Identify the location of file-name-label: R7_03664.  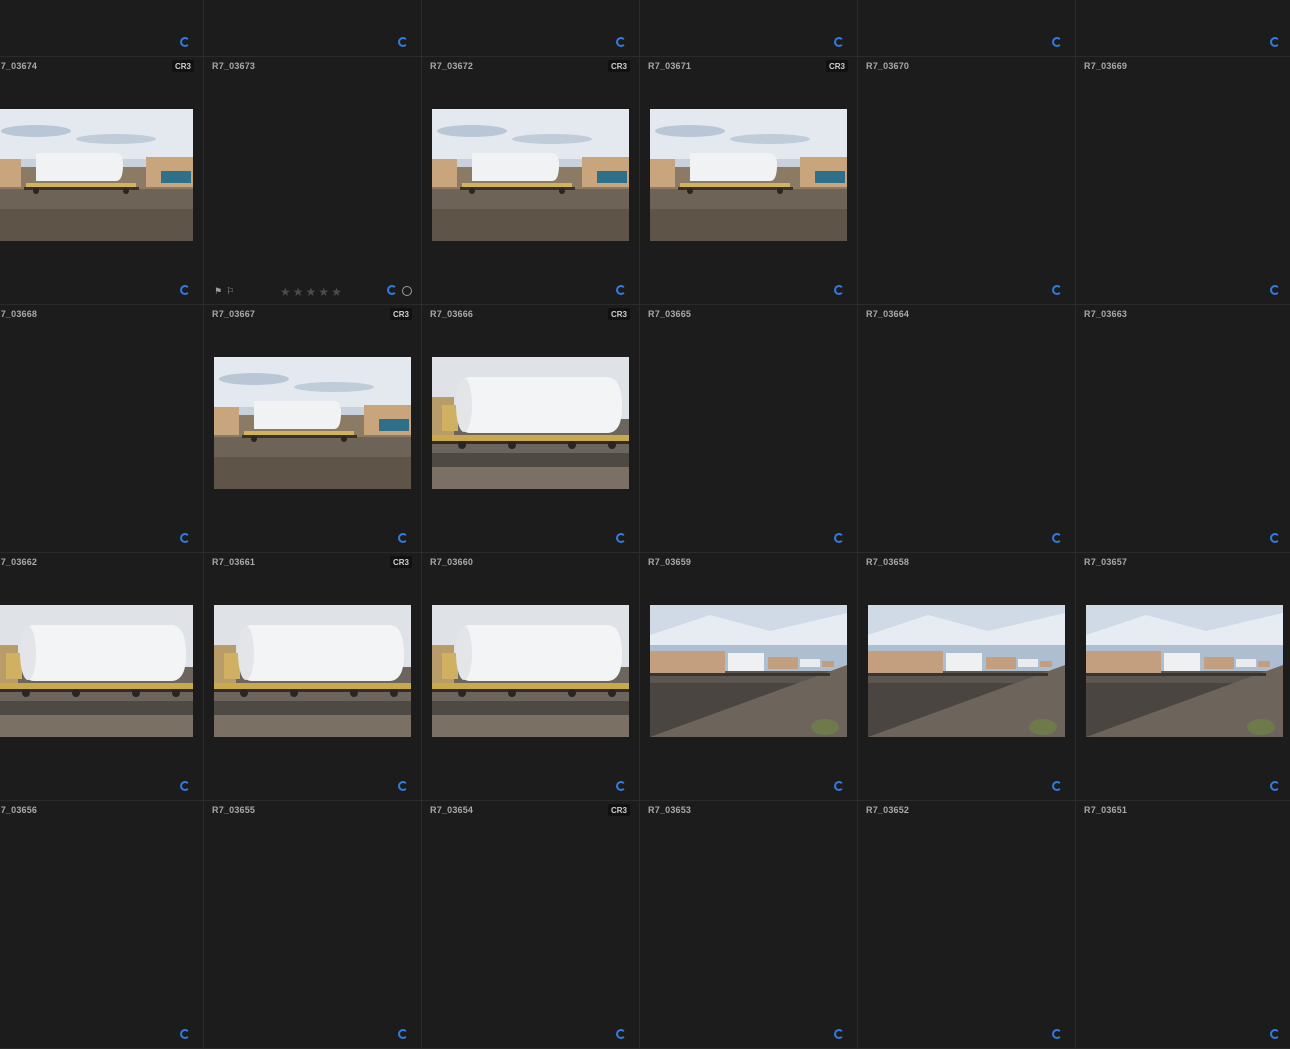
(888, 314).